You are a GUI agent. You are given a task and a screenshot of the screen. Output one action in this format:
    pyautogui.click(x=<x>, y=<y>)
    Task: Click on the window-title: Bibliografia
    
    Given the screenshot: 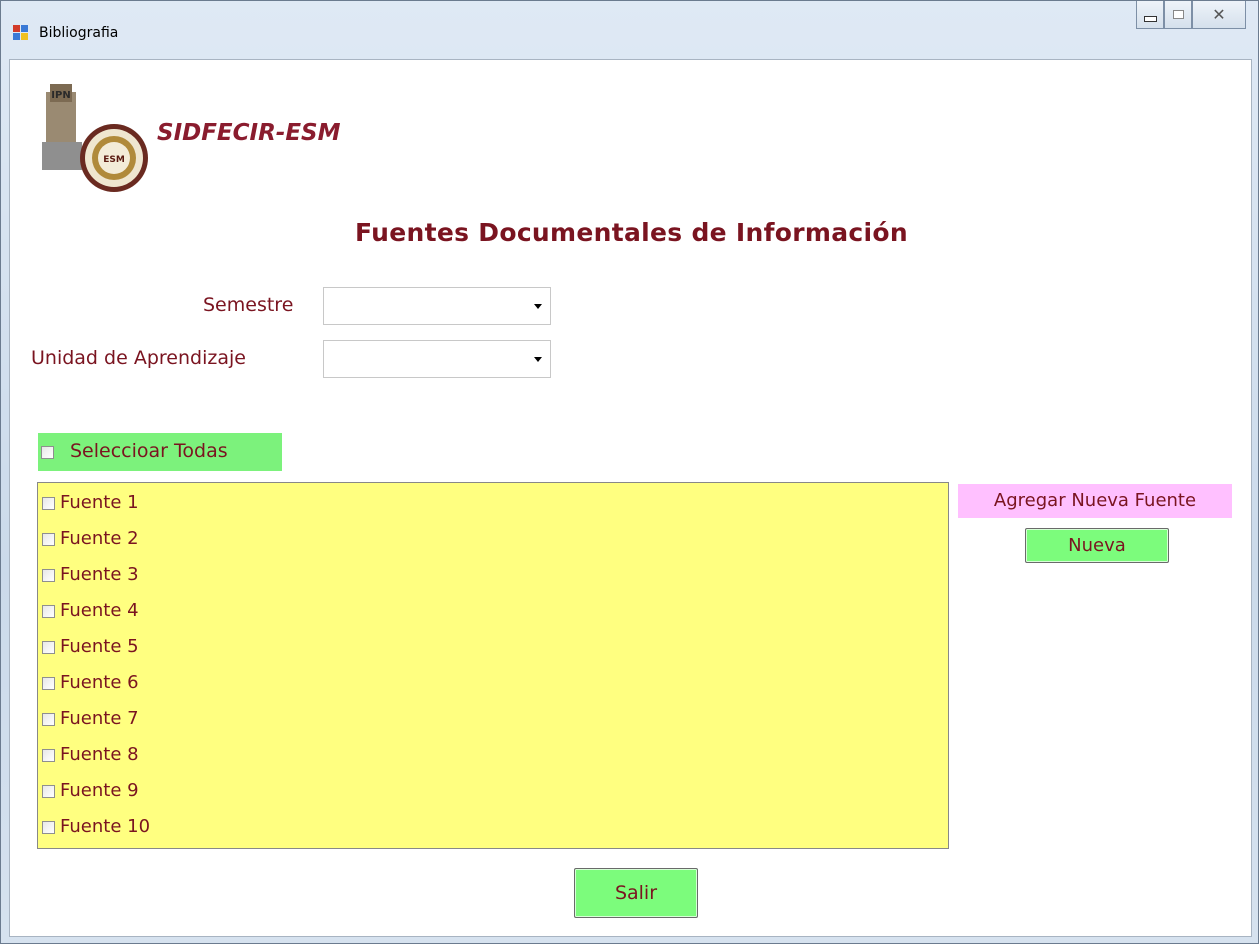 What is the action you would take?
    pyautogui.click(x=79, y=33)
    